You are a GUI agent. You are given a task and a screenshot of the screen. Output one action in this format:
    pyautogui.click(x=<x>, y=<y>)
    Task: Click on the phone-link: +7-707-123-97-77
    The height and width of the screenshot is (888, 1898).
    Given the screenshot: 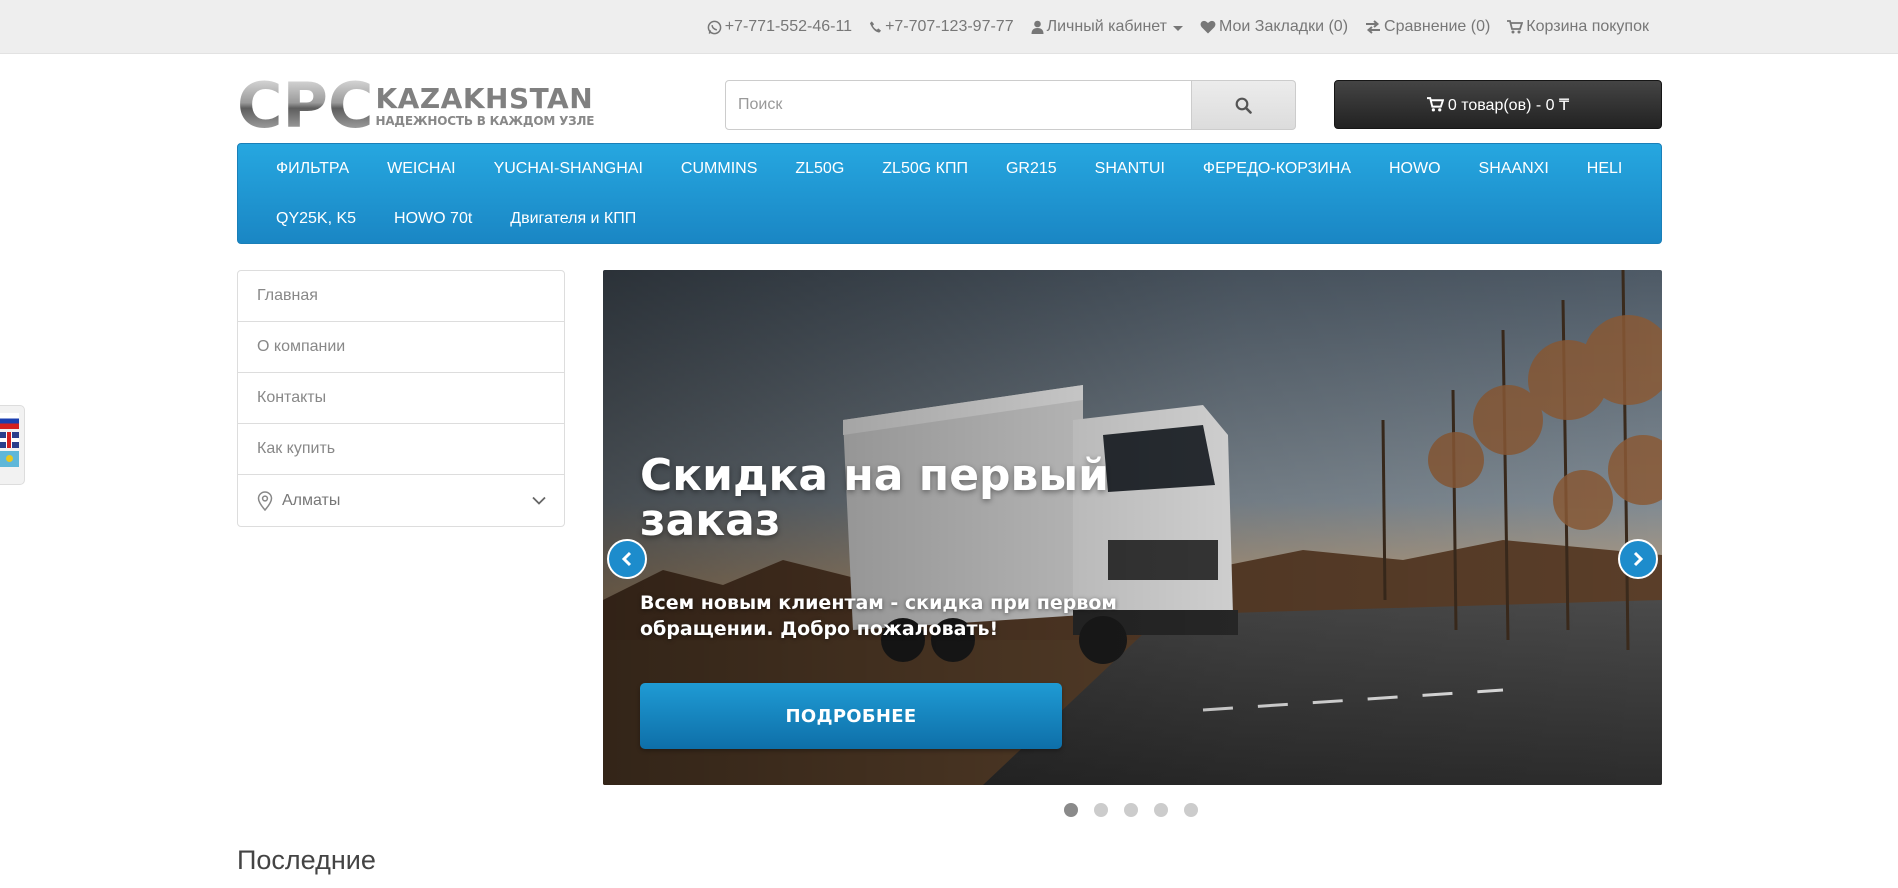 What is the action you would take?
    pyautogui.click(x=941, y=27)
    